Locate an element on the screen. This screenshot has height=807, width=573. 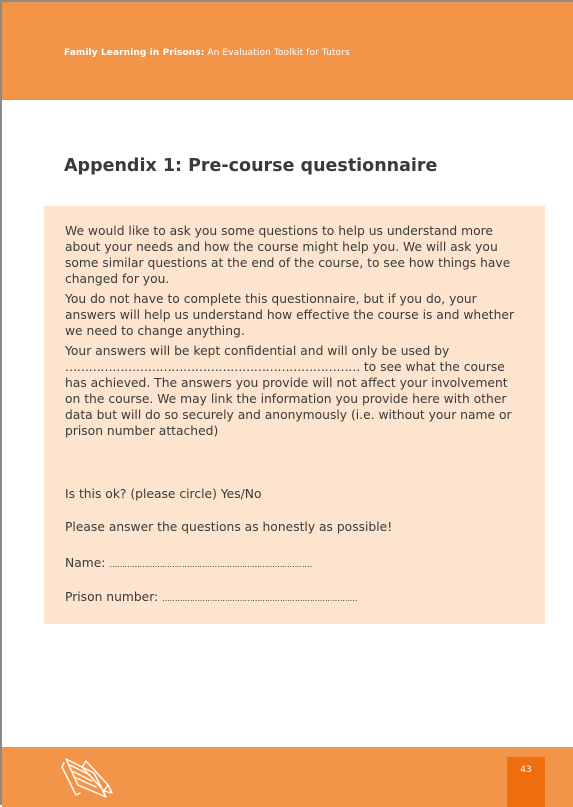
name-label: Name: is located at coordinates (85, 563).